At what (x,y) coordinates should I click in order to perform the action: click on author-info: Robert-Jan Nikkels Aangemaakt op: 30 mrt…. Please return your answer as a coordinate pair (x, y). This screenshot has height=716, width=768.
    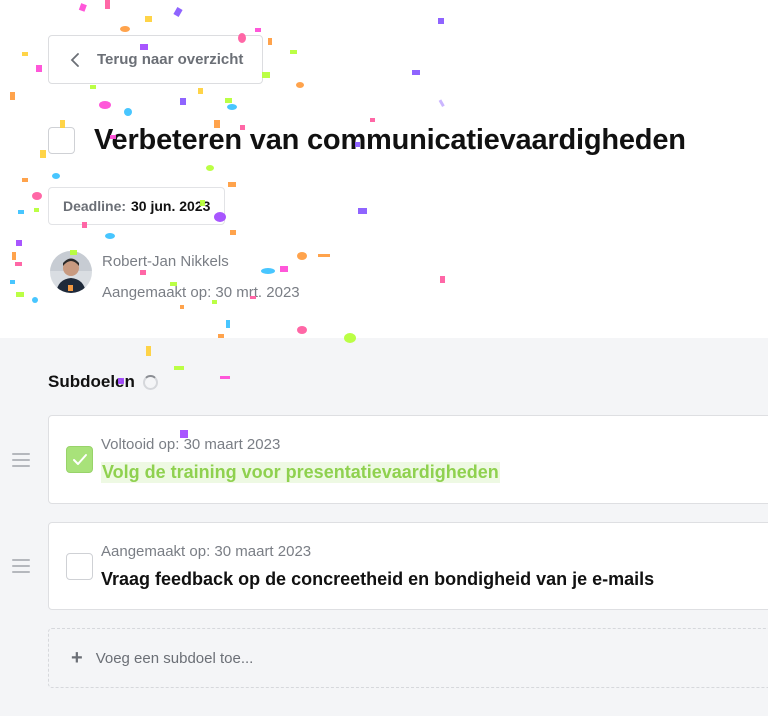
    Looking at the image, I should click on (175, 277).